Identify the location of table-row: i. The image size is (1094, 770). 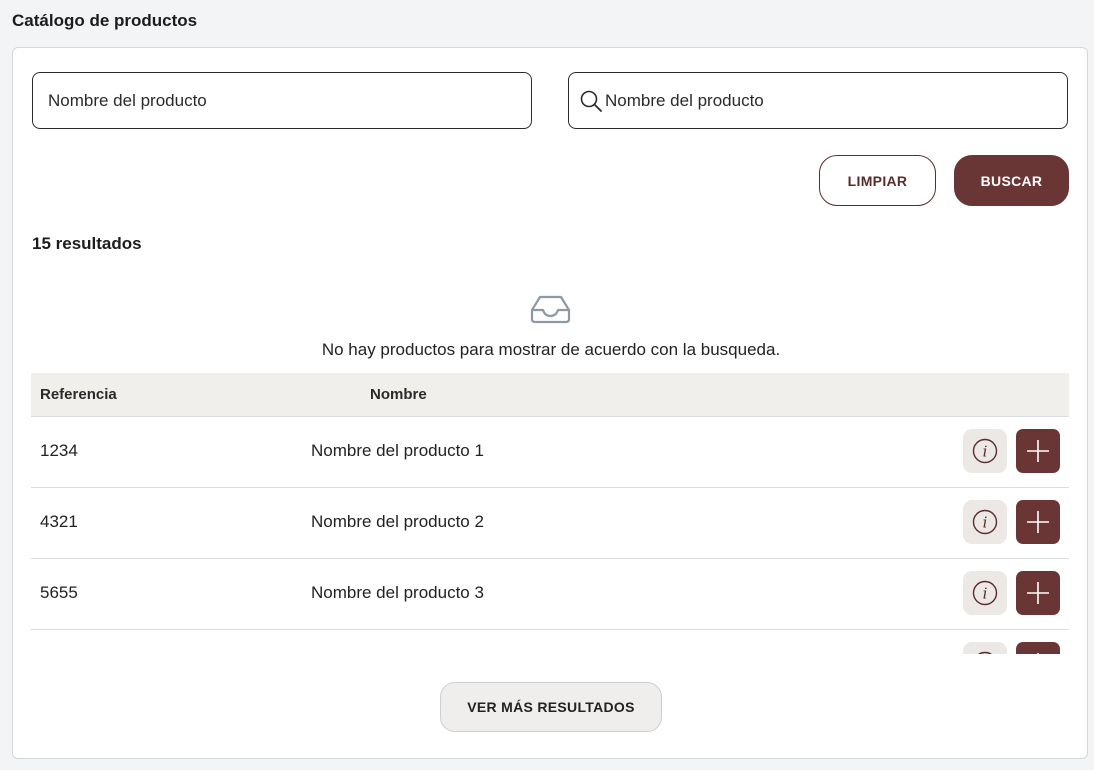
(550, 642).